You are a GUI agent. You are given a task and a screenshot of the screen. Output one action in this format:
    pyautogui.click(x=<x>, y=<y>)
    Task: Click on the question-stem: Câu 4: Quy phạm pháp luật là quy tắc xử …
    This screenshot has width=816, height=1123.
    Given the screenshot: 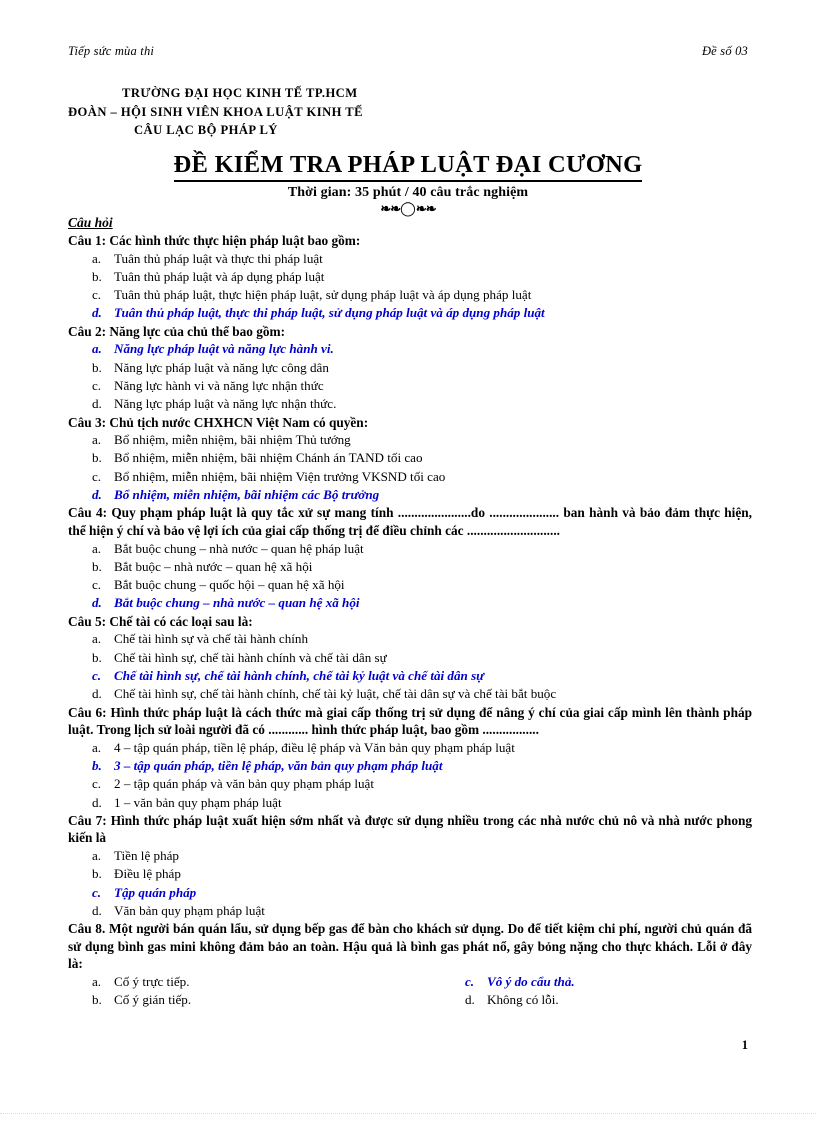 What is the action you would take?
    pyautogui.click(x=410, y=521)
    